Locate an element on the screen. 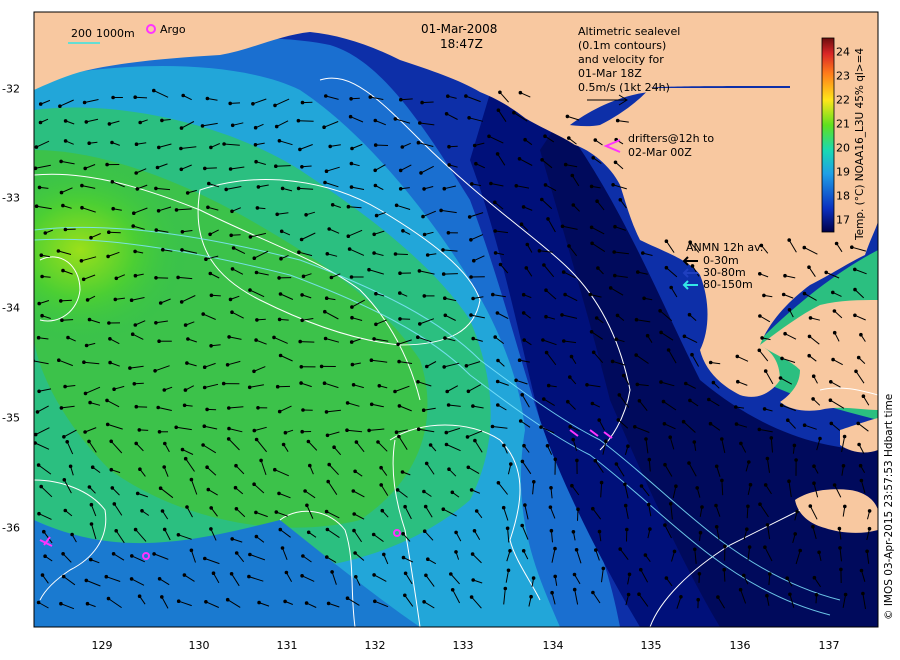 The height and width of the screenshot is (660, 900). drifters-line1: drifters@12h to is located at coordinates (671, 138).